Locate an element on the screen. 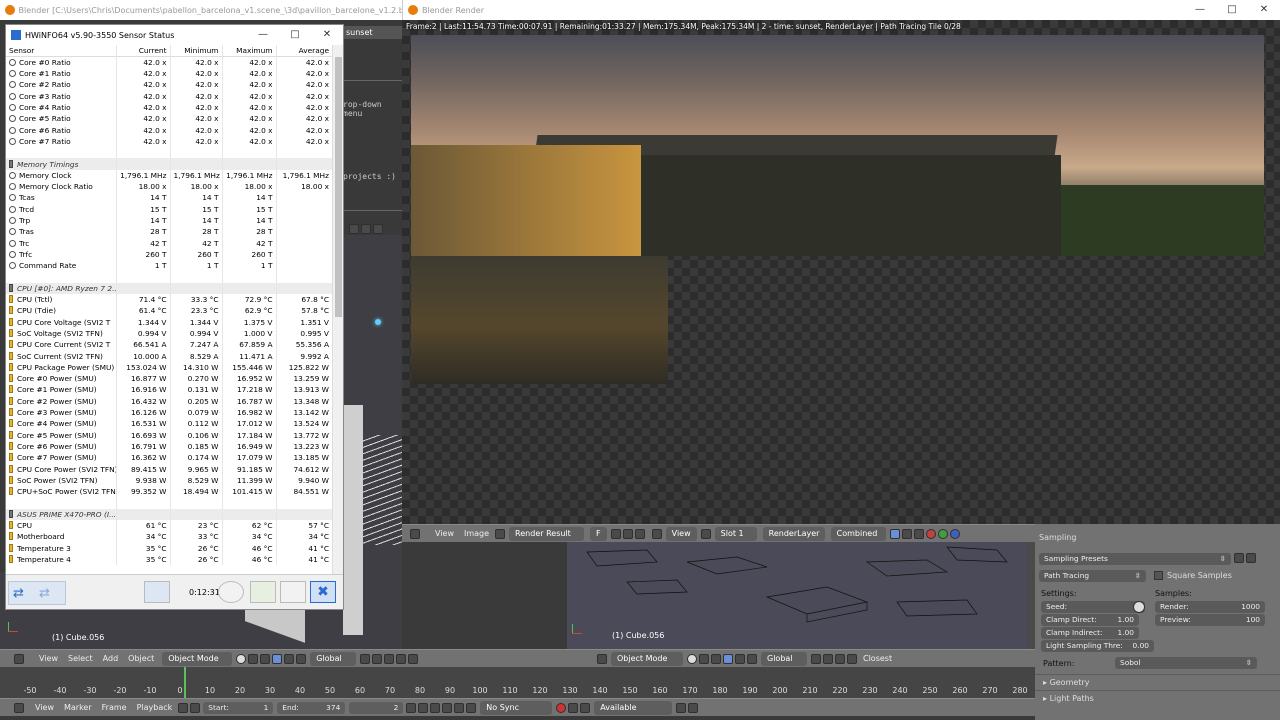 Image resolution: width=1280 pixels, height=720 pixels. sampling-presets-dropdown: Sampling Presets ⇳ is located at coordinates (1135, 559).